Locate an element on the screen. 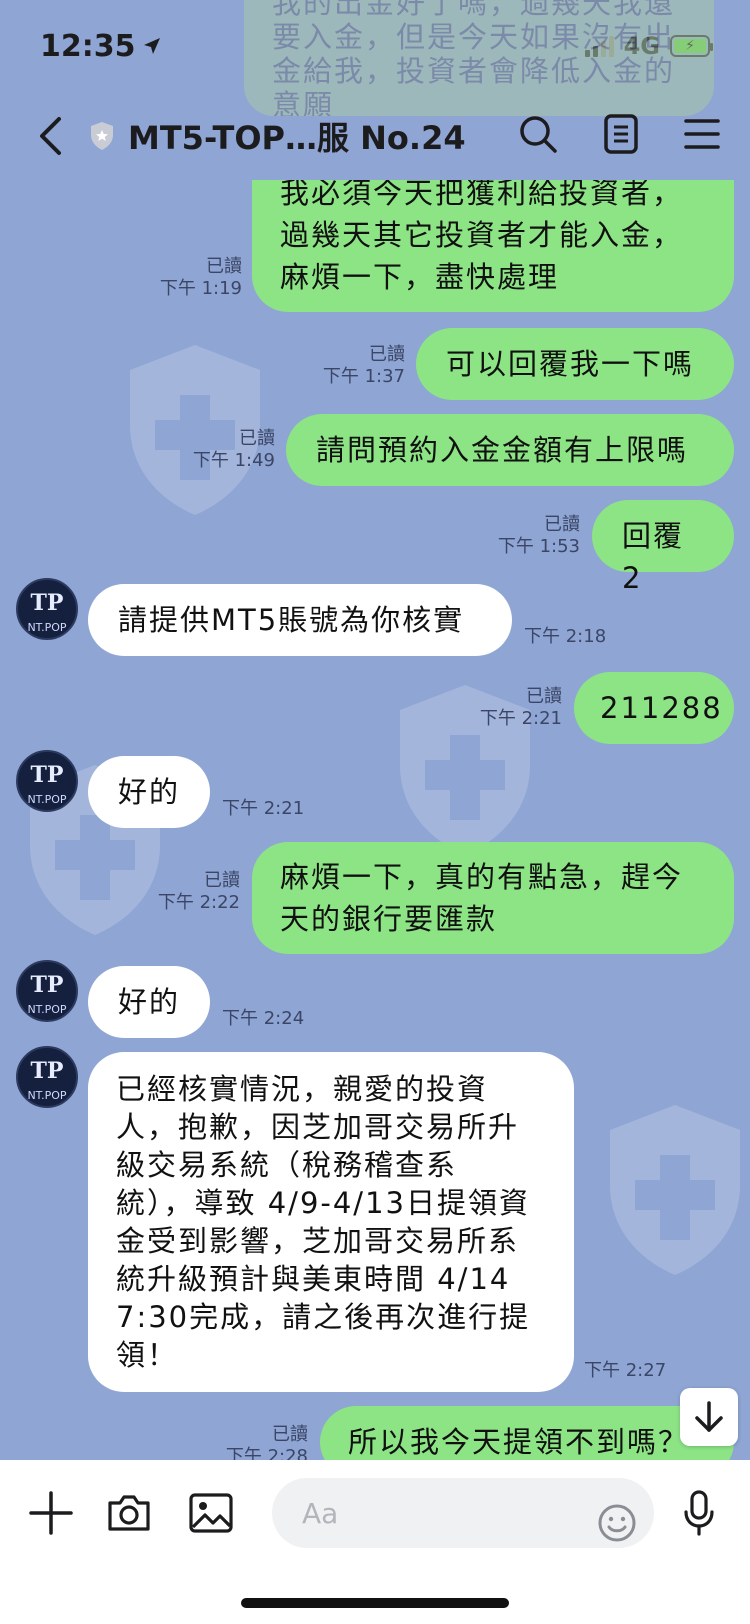  back-icon is located at coordinates (50, 136).